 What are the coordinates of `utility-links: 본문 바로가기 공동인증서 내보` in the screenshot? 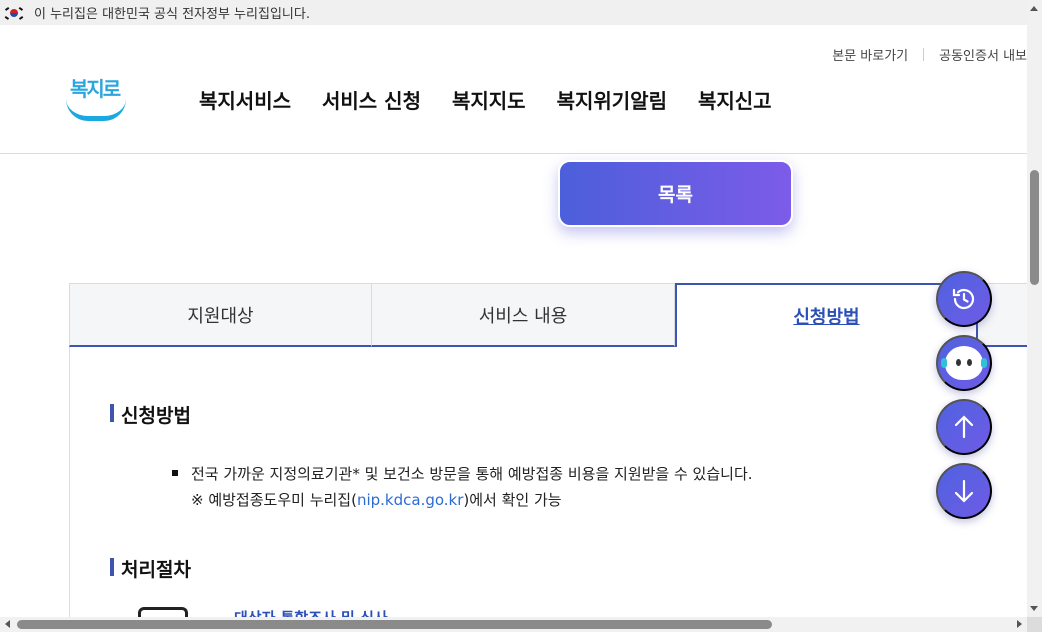 It's located at (929, 54).